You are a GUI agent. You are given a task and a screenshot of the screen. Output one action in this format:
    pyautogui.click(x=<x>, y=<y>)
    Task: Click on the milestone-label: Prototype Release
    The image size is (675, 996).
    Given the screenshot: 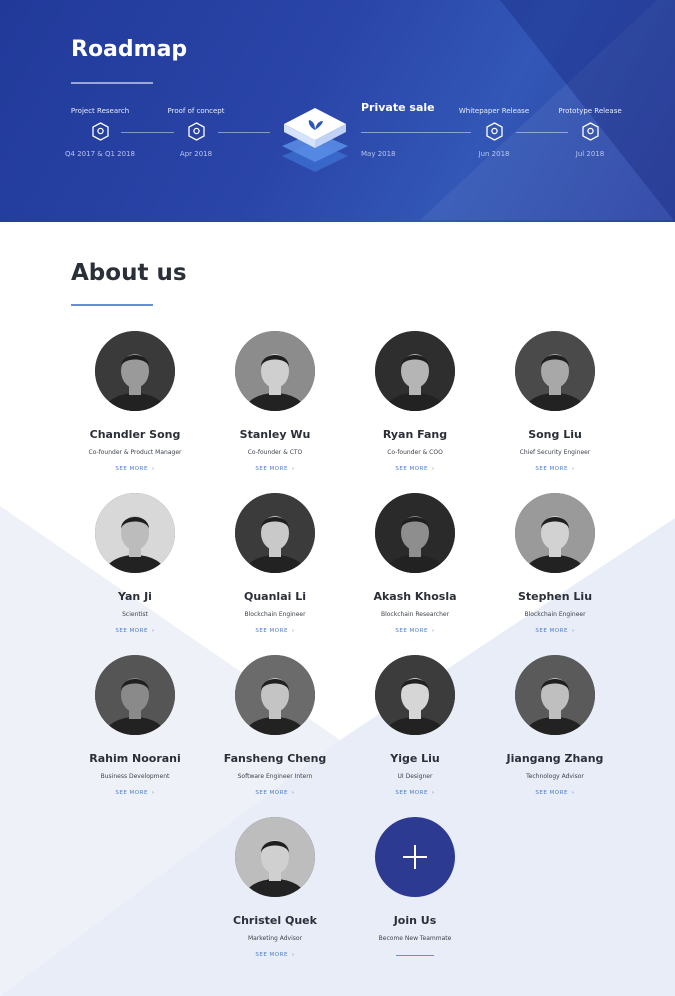 What is the action you would take?
    pyautogui.click(x=590, y=111)
    